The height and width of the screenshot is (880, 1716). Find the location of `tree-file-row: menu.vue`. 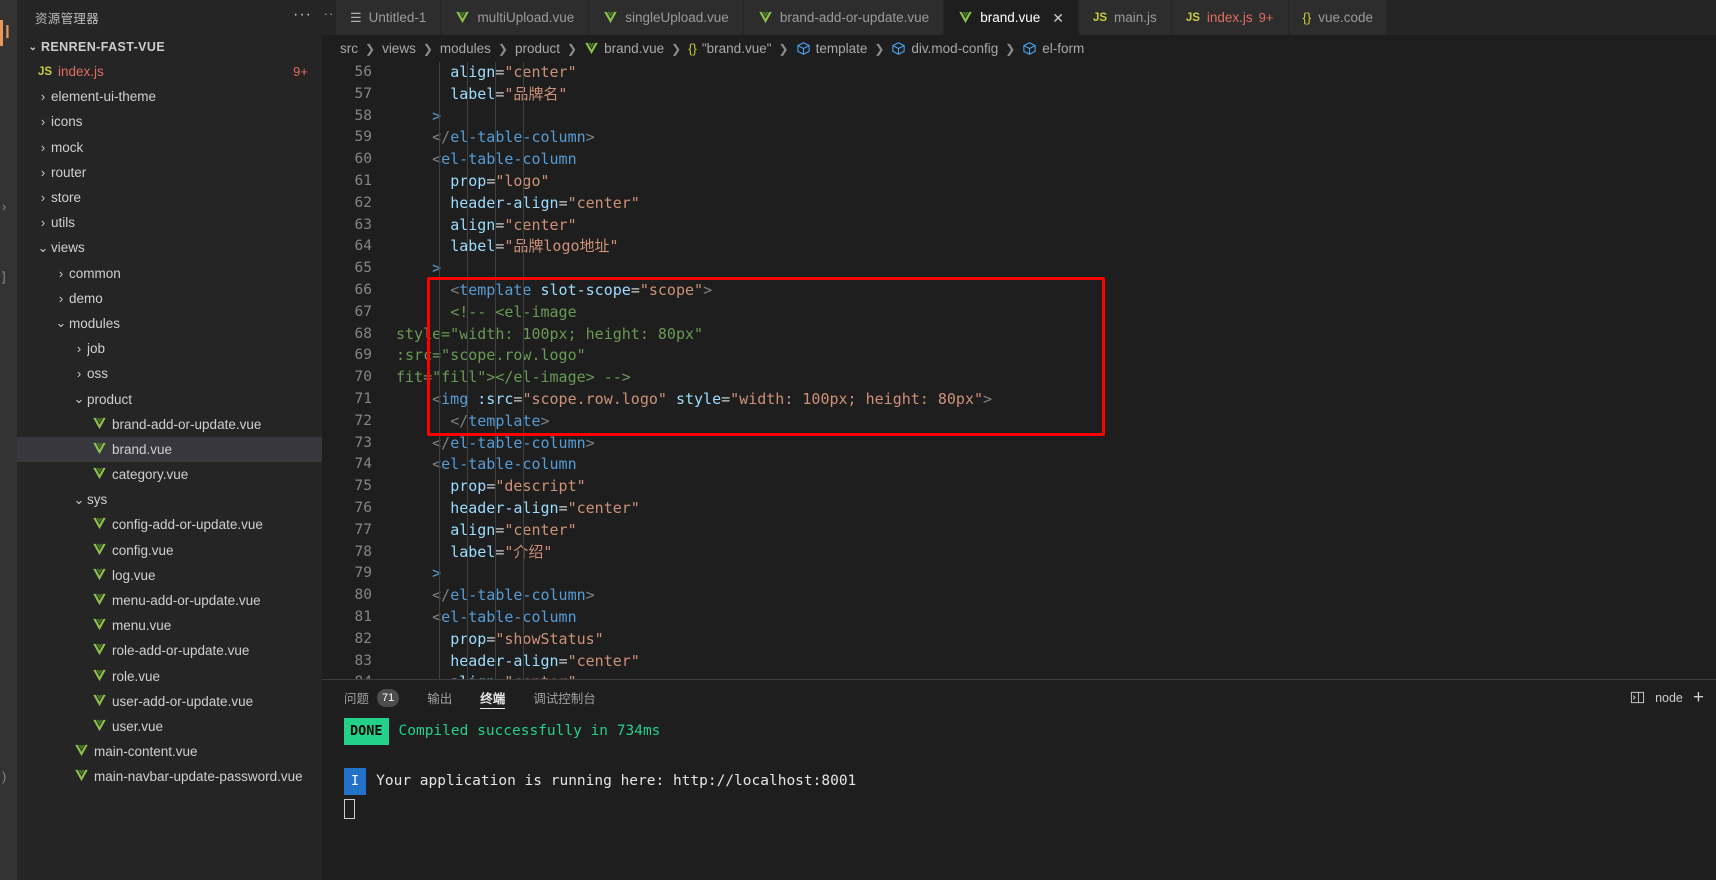

tree-file-row: menu.vue is located at coordinates (169, 625).